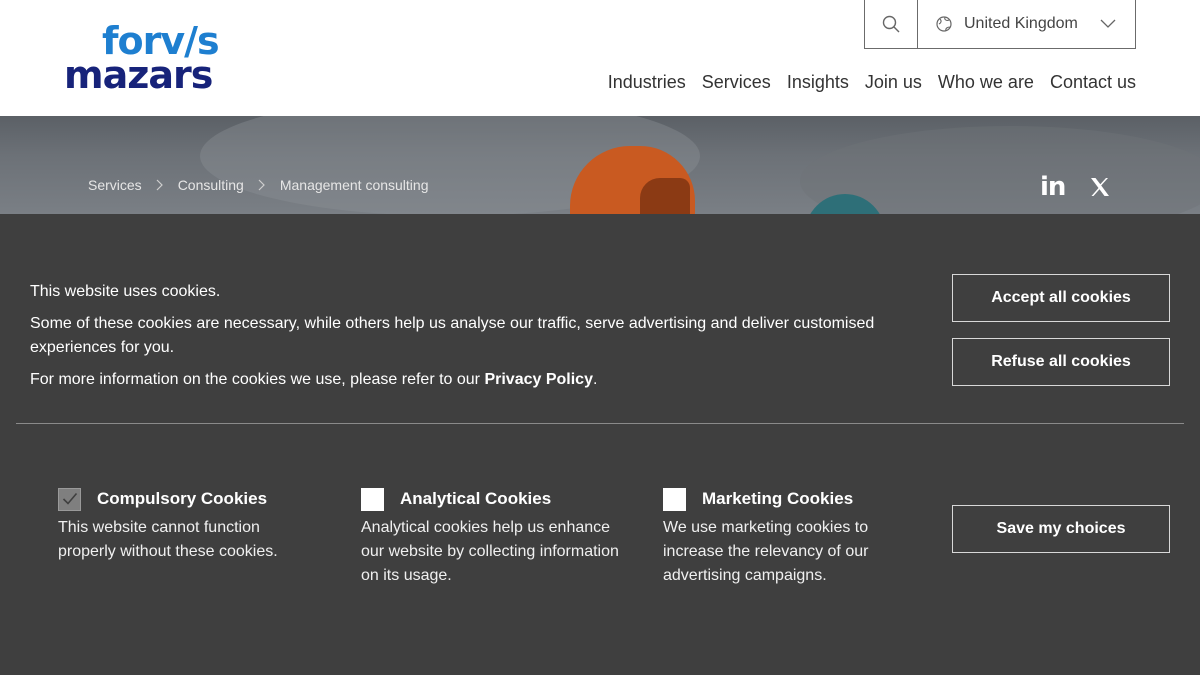 This screenshot has height=675, width=1200. I want to click on cookie-category-title: Marketing Cookies, so click(778, 498).